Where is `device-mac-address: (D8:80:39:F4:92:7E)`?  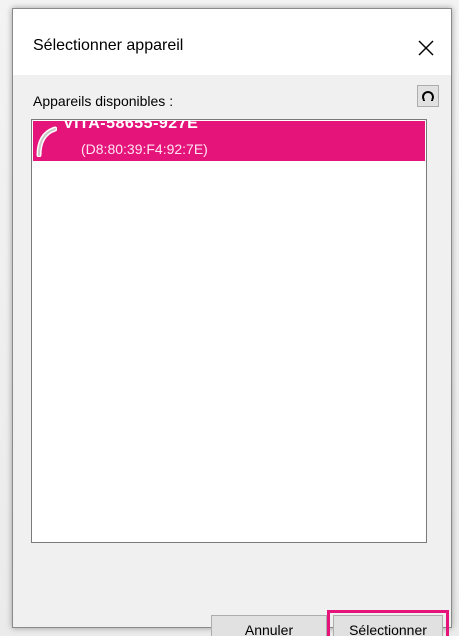
device-mac-address: (D8:80:39:F4:92:7E) is located at coordinates (144, 149).